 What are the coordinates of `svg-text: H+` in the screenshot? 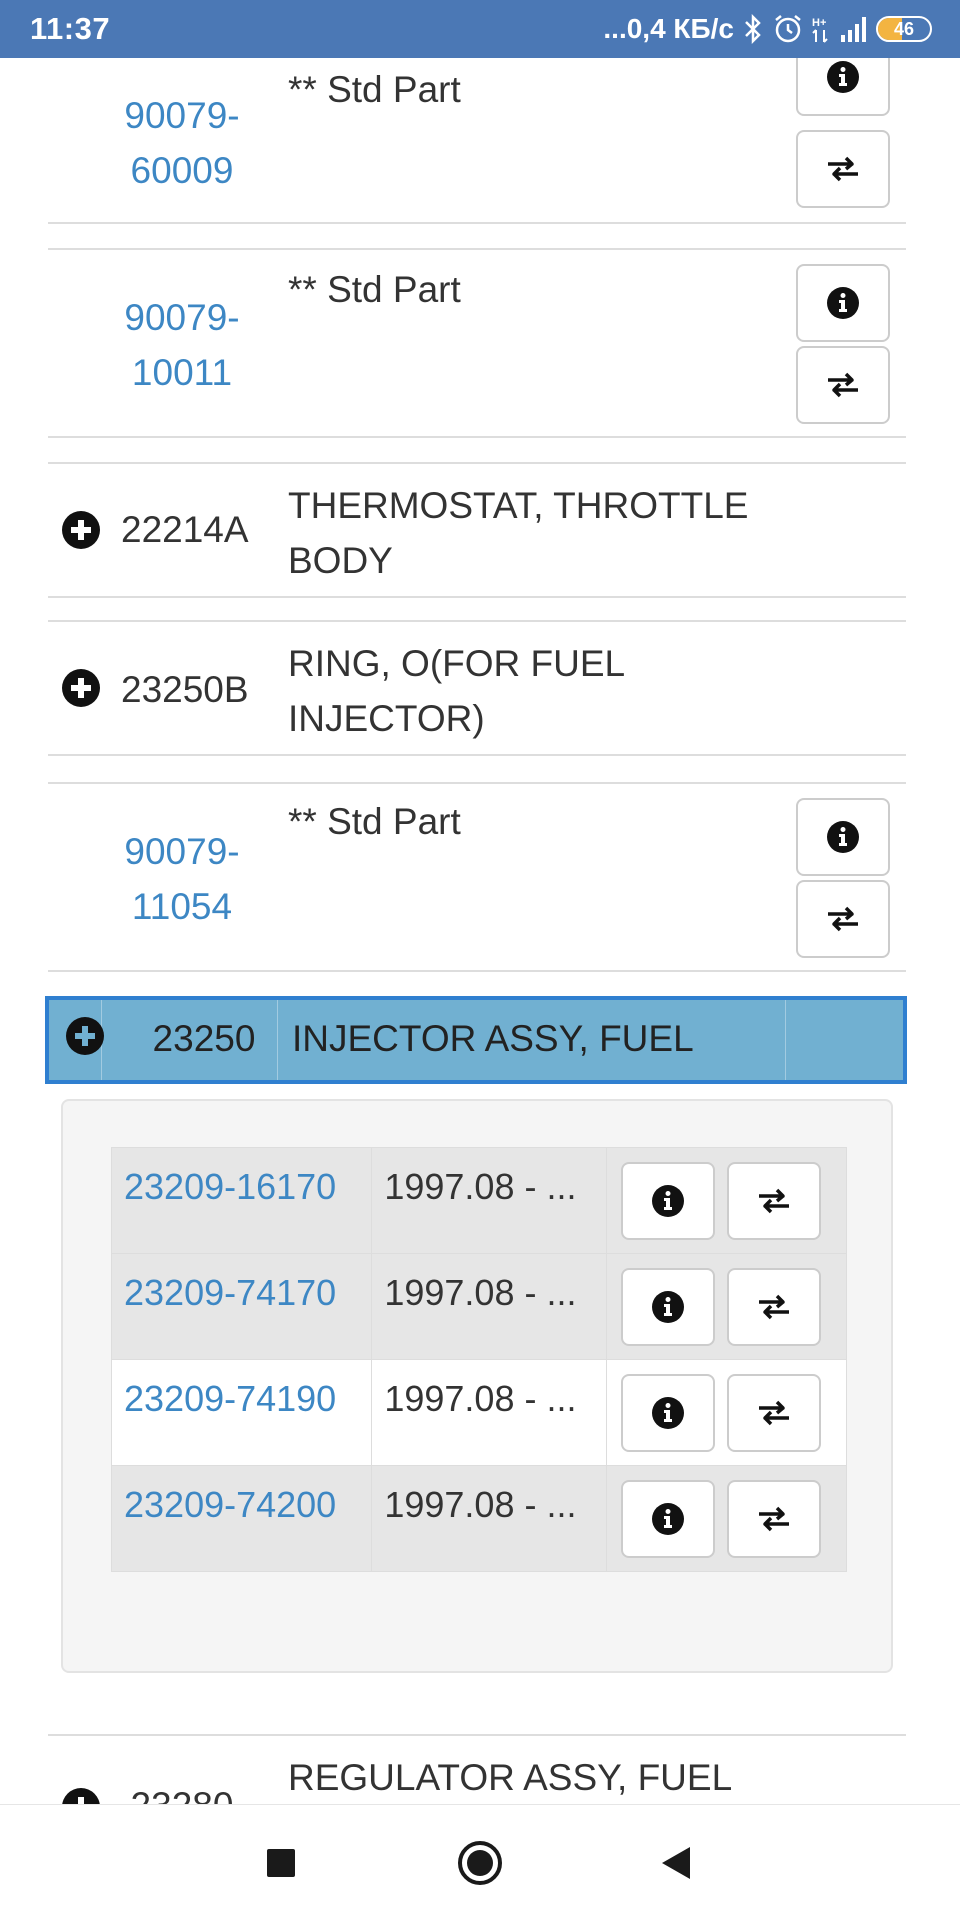 It's located at (819, 23).